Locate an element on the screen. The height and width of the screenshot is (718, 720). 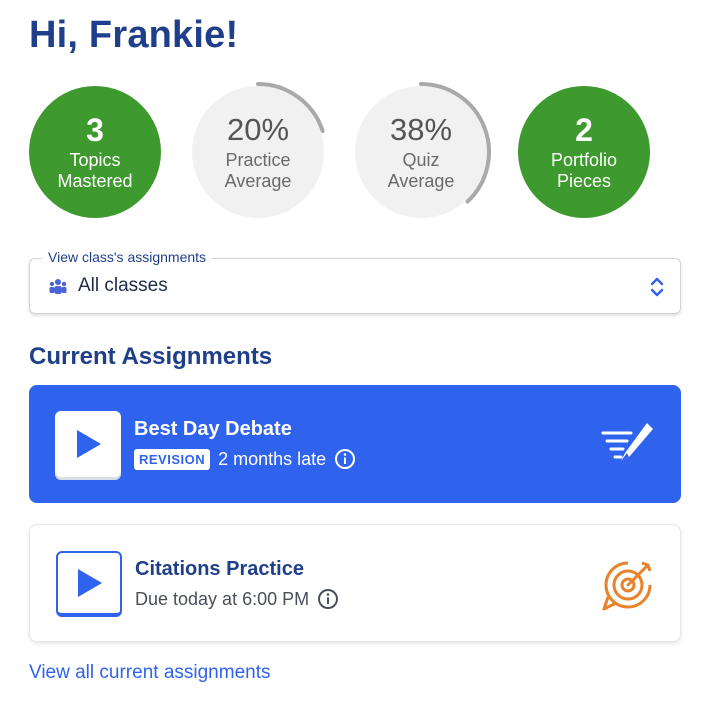
stat-quiz-average: 38% Quiz Average is located at coordinates (423, 150).